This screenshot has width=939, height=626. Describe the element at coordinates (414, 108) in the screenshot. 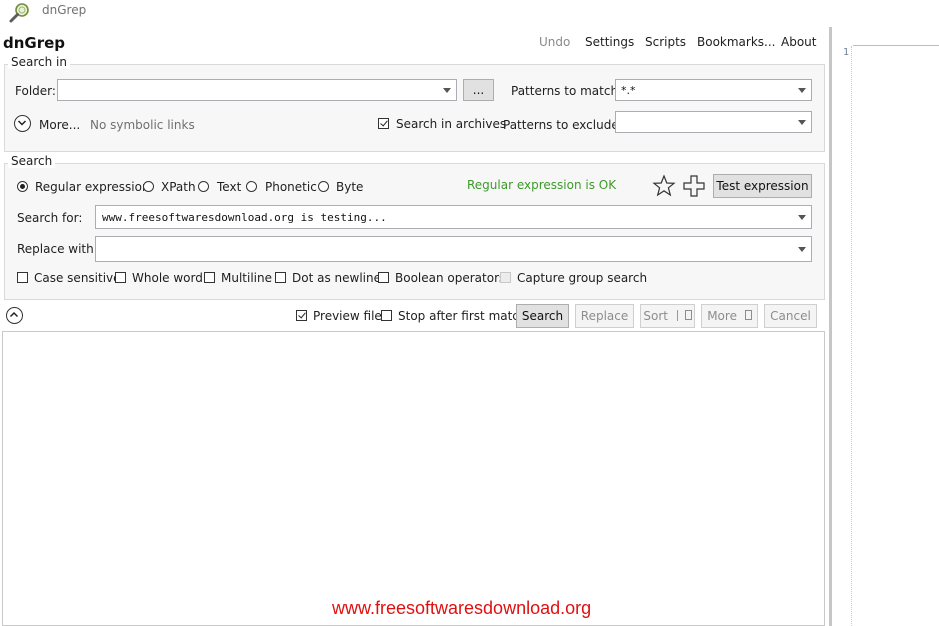

I see `search-in-group` at that location.